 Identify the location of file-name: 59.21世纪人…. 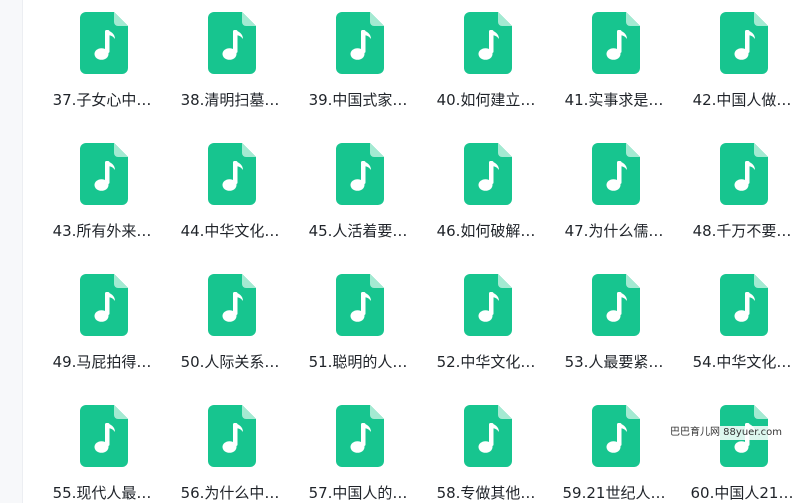
(614, 493).